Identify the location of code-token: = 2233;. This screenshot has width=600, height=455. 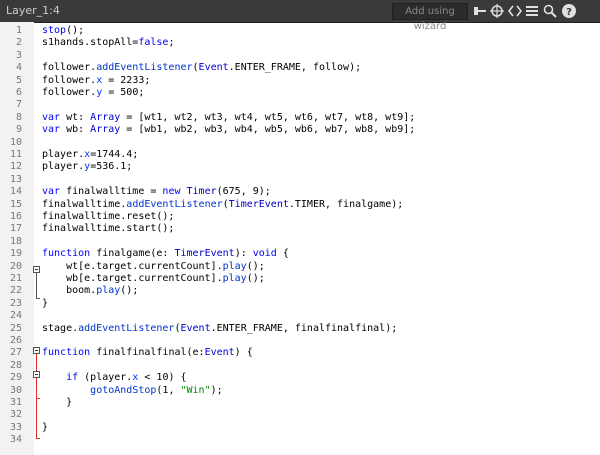
(126, 80).